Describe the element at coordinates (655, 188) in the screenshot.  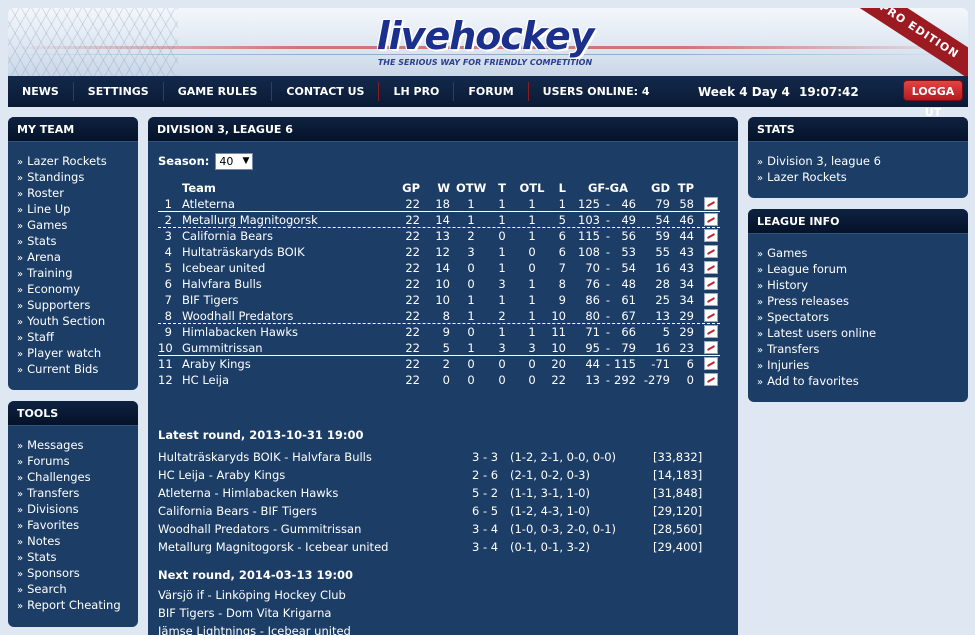
I see `column-header-gd: GD` at that location.